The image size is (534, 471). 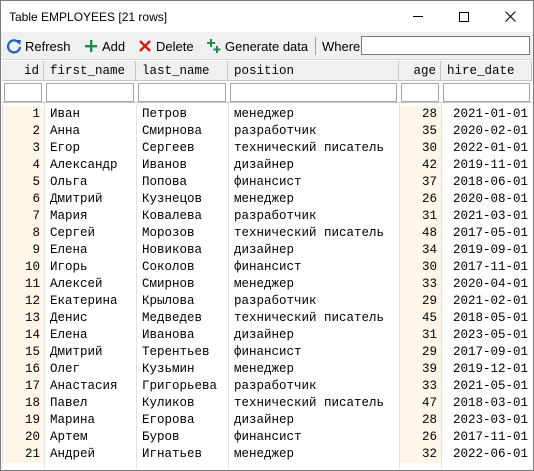 What do you see at coordinates (486, 250) in the screenshot?
I see `cell-hire-date: 2019-09-01` at bounding box center [486, 250].